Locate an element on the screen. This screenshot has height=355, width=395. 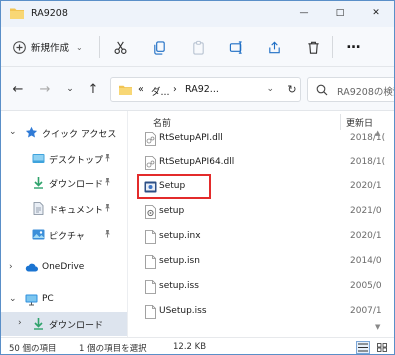
download-icon is located at coordinates (38, 324).